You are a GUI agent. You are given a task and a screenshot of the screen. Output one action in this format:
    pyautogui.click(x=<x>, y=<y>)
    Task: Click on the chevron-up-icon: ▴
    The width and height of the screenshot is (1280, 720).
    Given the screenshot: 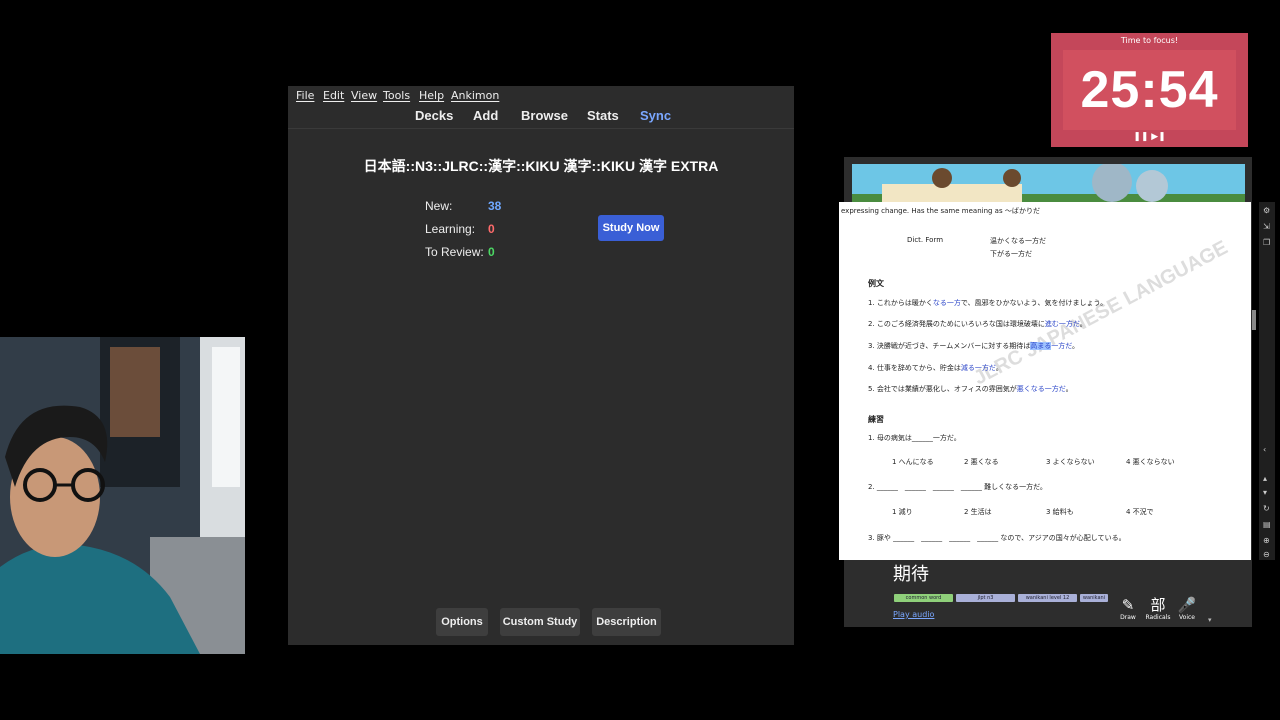 What is the action you would take?
    pyautogui.click(x=1265, y=478)
    